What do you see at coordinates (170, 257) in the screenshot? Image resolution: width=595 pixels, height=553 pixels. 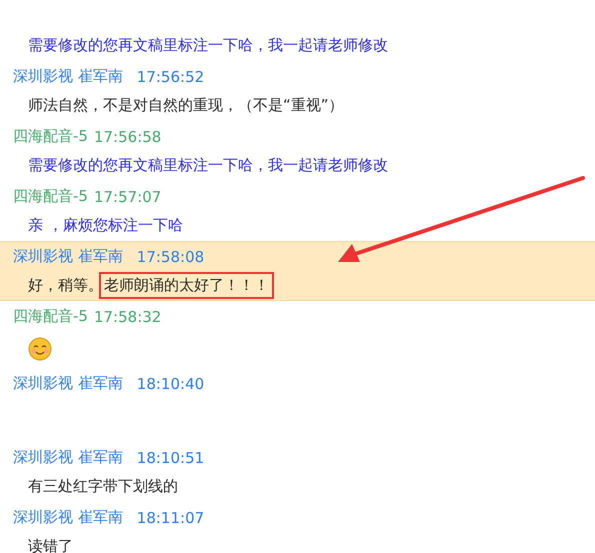 I see `message-time: 17:58:08` at bounding box center [170, 257].